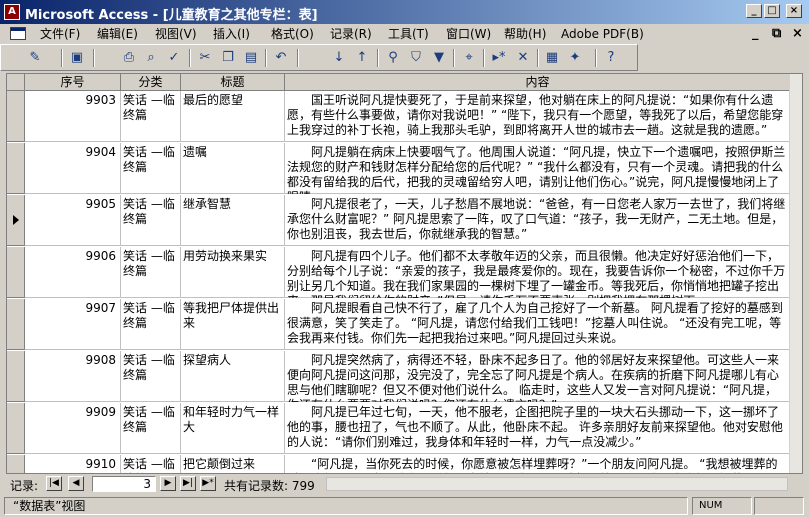  I want to click on save-icon: ▣, so click(77, 58).